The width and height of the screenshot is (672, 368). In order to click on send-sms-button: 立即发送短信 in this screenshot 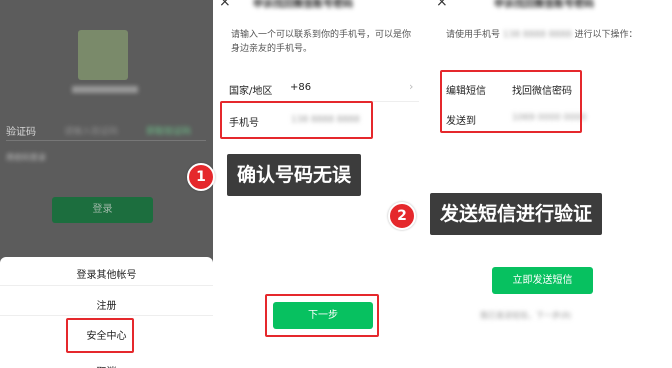, I will do `click(542, 280)`.